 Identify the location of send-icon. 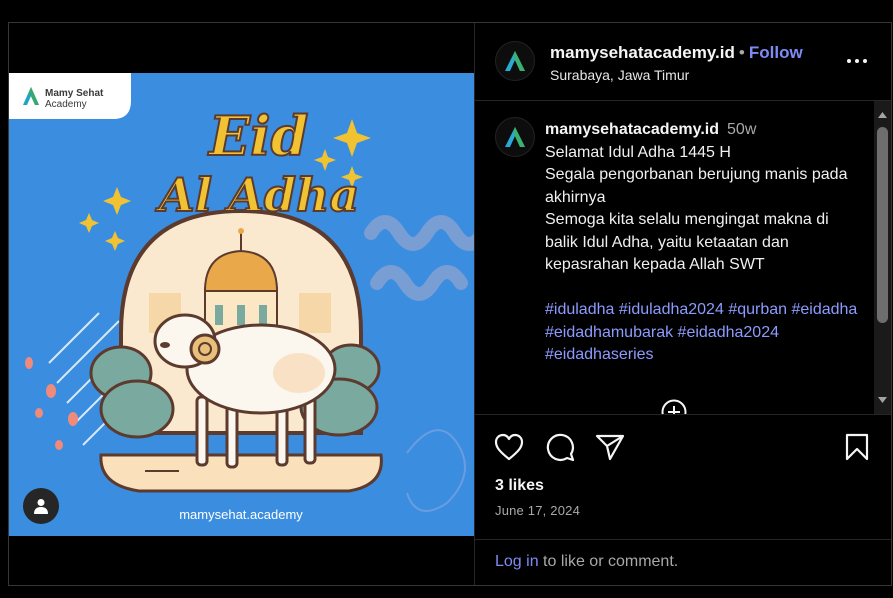
(610, 447).